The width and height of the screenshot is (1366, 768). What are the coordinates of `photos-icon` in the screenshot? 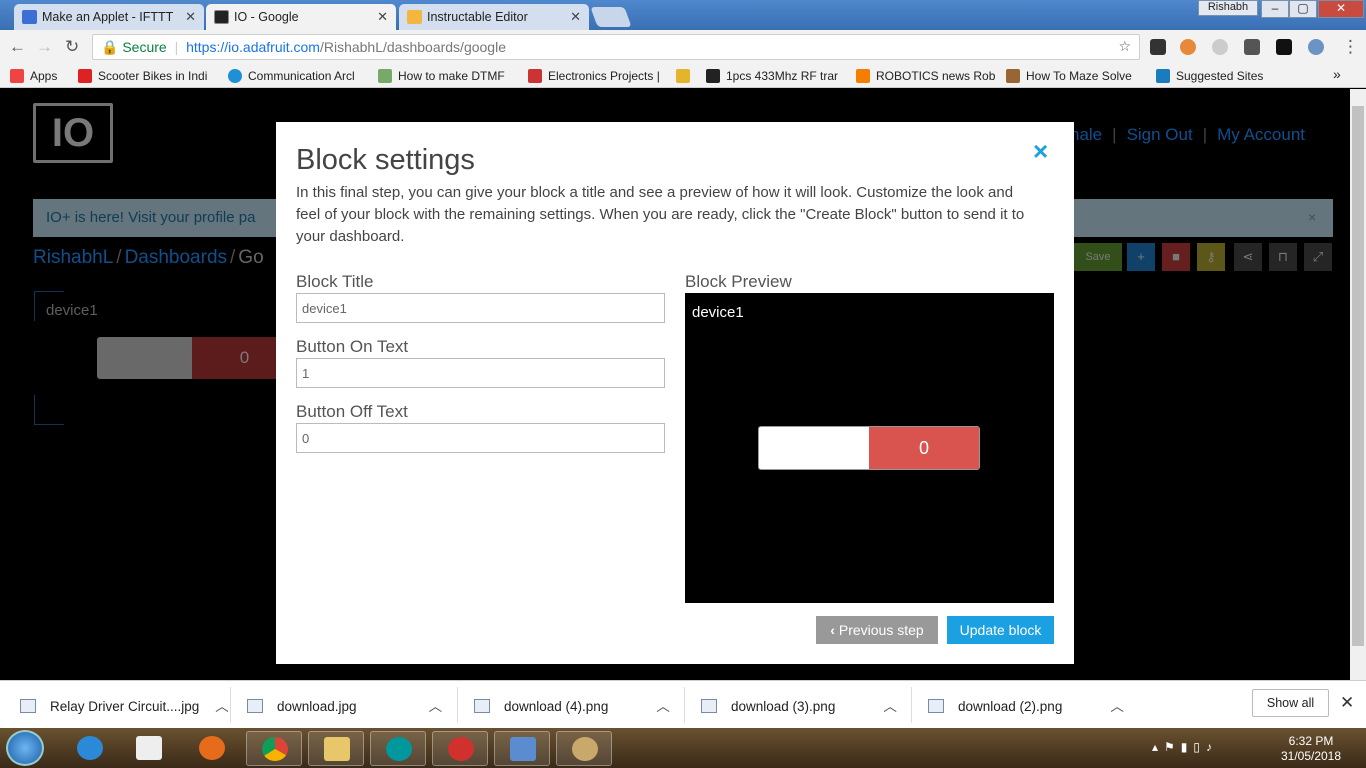 It's located at (523, 749).